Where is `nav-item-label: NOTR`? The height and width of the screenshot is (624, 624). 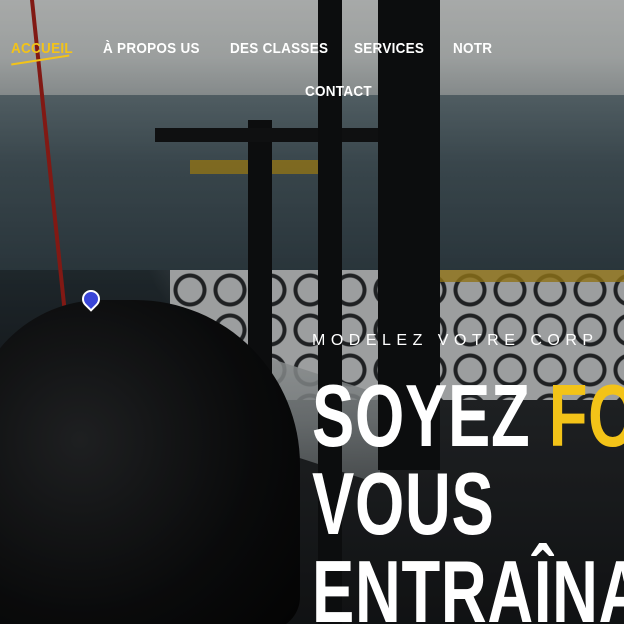 nav-item-label: NOTR is located at coordinates (473, 48).